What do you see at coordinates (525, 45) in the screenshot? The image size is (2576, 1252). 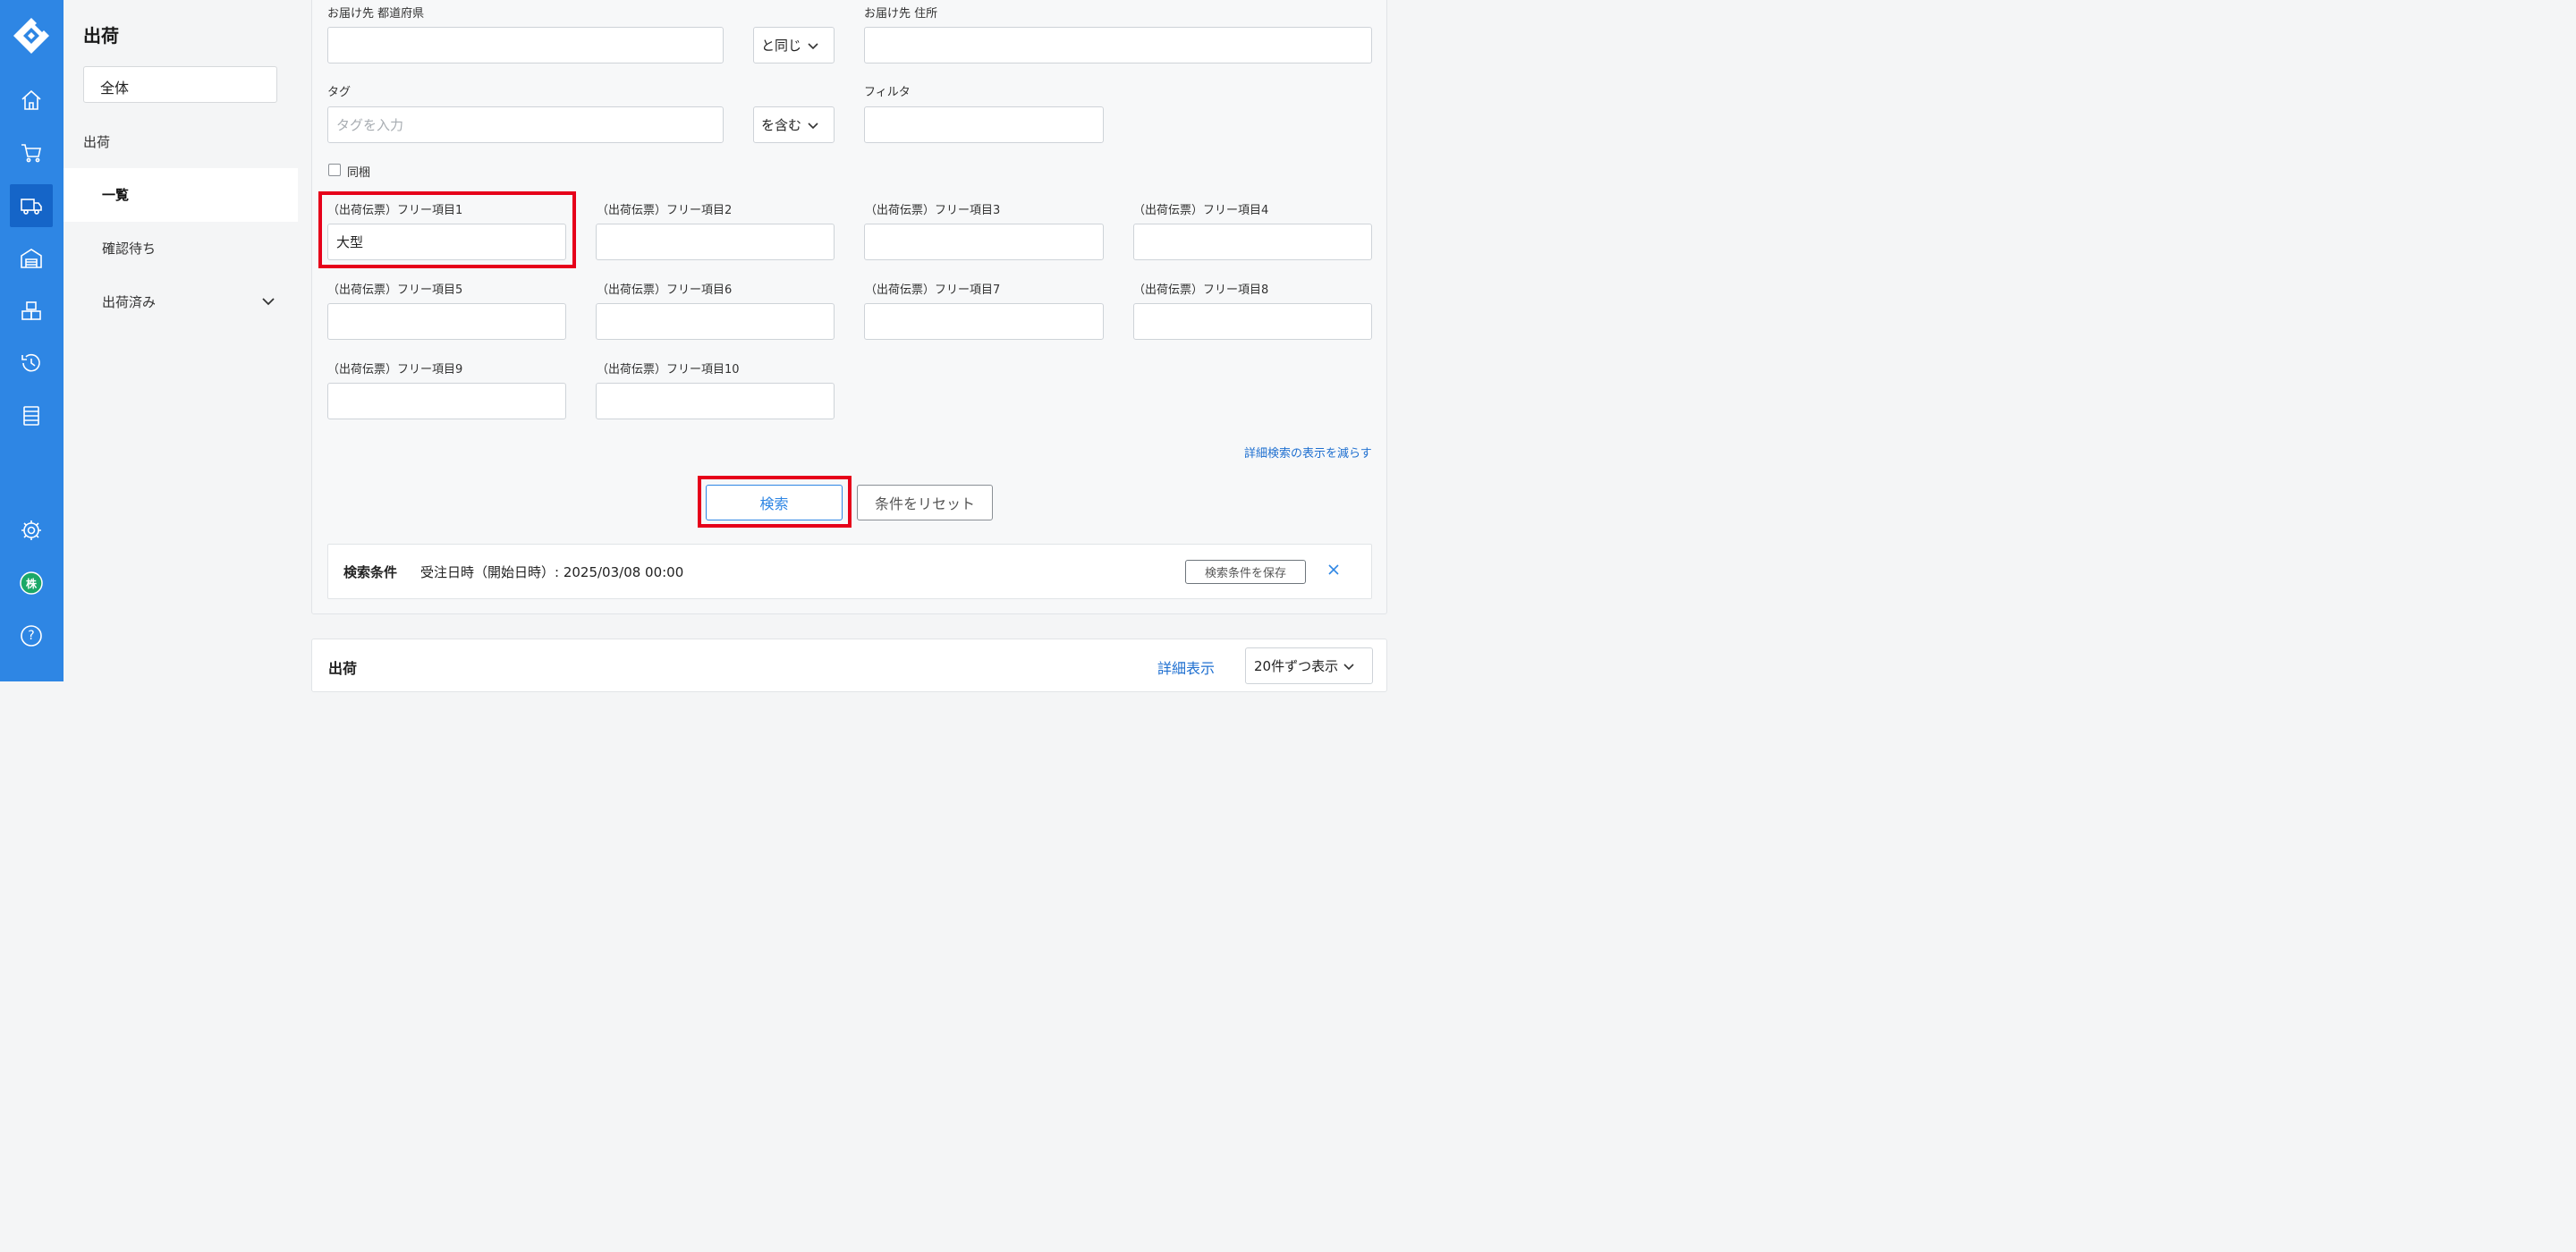 I see `prefecture-input` at bounding box center [525, 45].